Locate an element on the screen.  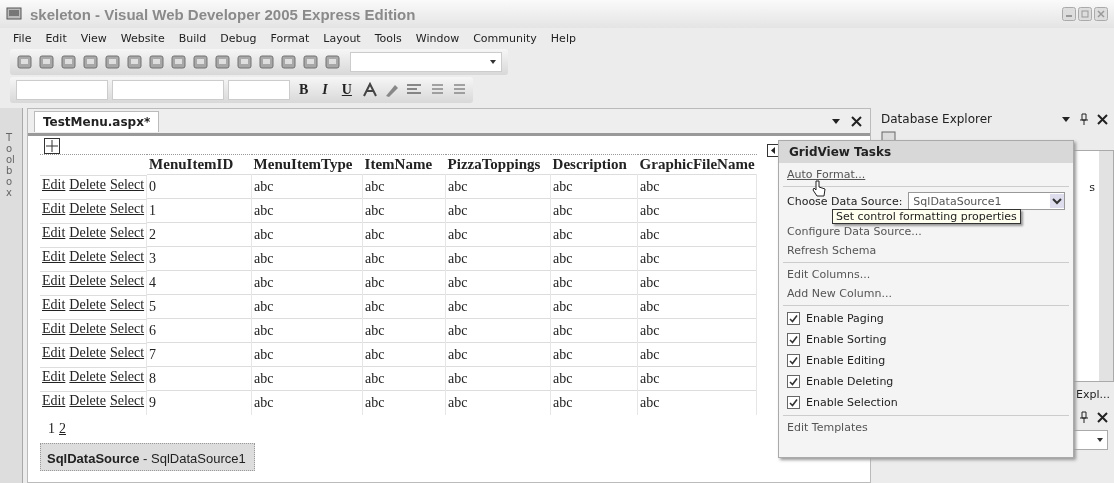
block-format-combo is located at coordinates (62, 90).